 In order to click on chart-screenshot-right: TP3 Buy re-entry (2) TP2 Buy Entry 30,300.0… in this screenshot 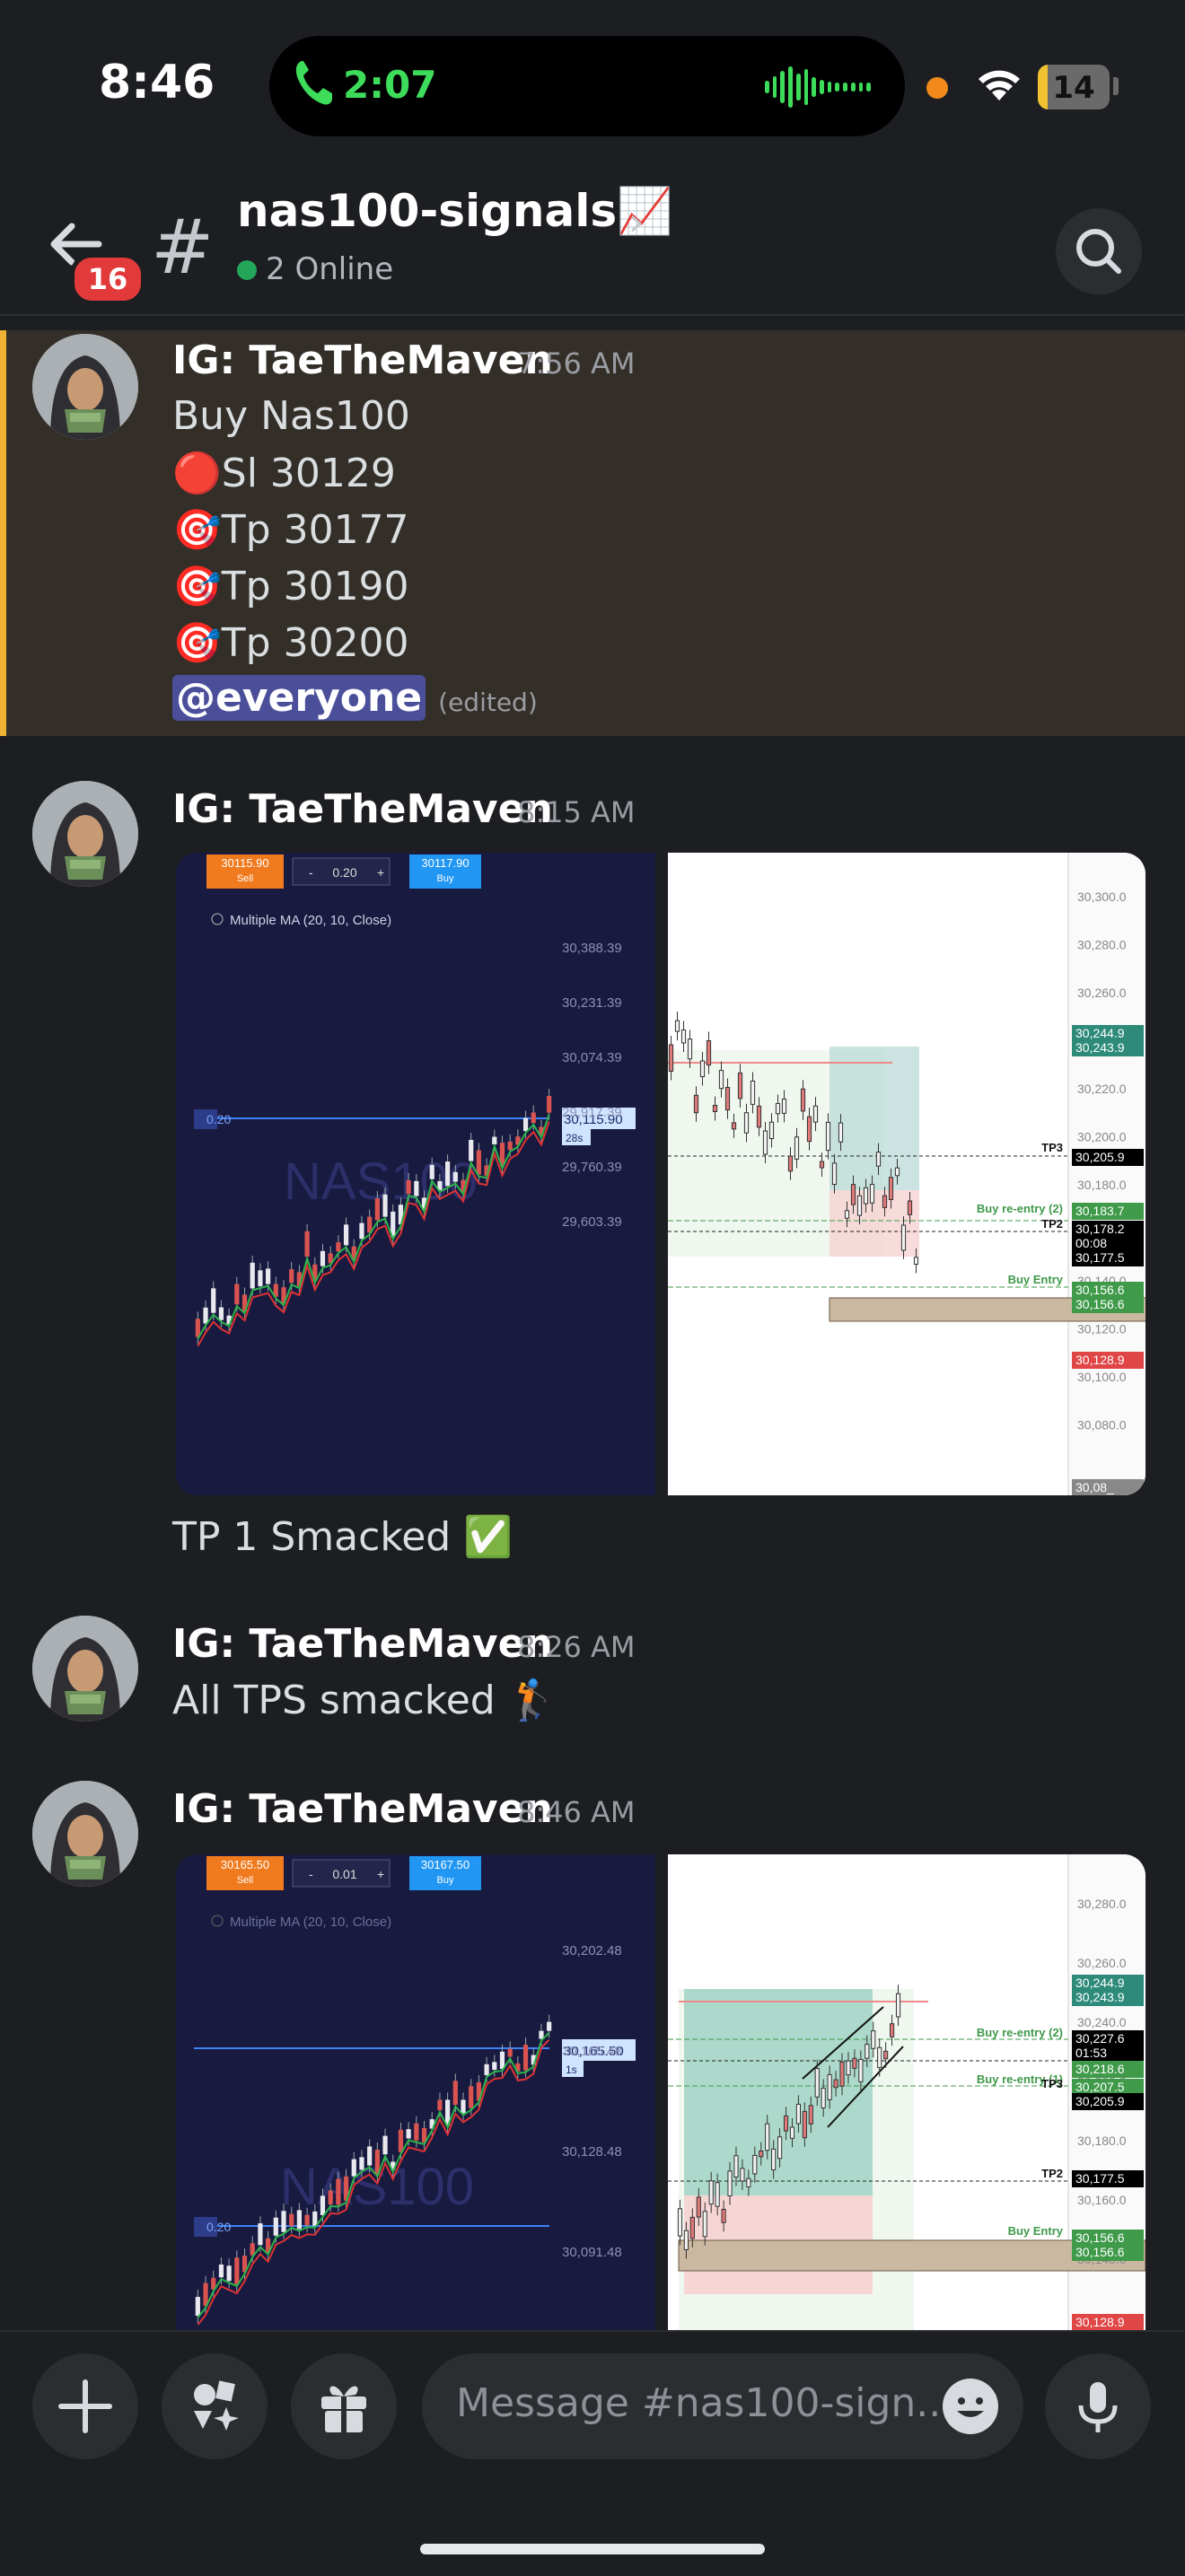, I will do `click(907, 1174)`.